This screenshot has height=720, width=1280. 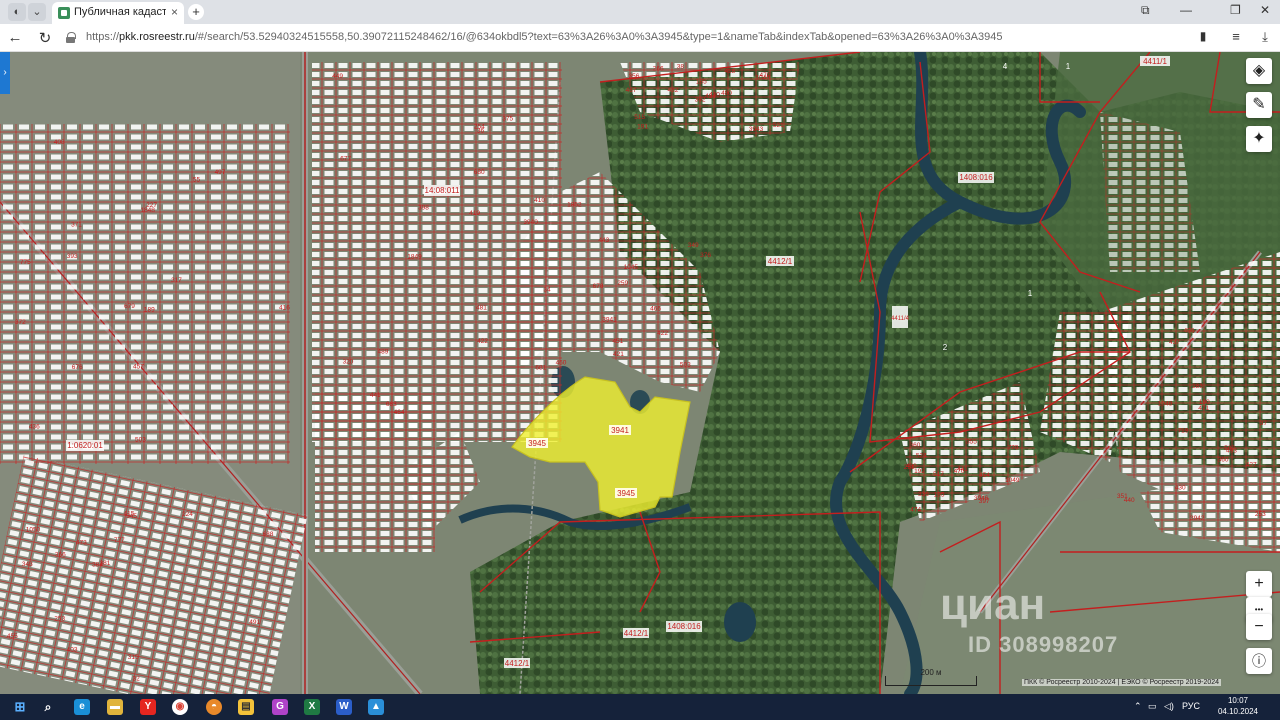 I want to click on plot-number-label: 189, so click(x=149, y=310).